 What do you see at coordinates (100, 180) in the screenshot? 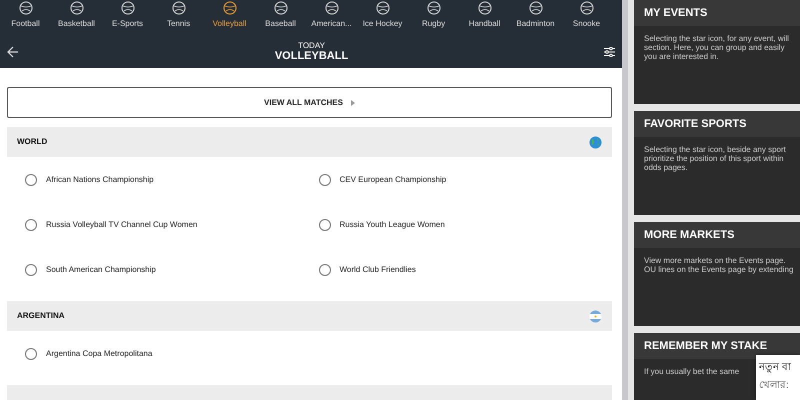
I see `league-name: African Nations Championship` at bounding box center [100, 180].